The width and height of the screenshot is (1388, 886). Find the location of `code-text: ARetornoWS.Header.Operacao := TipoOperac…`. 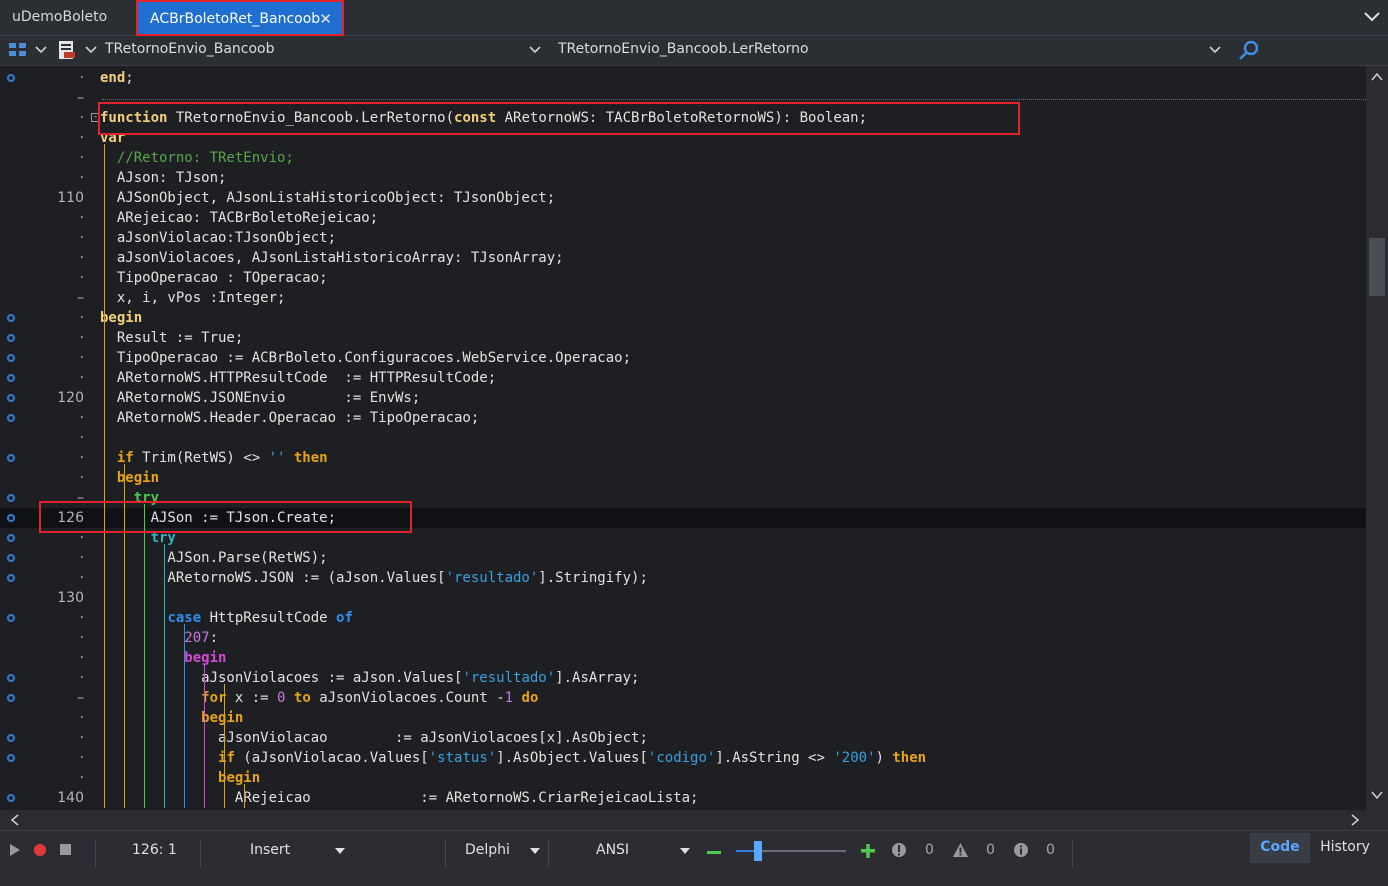

code-text: ARetornoWS.Header.Operacao := TipoOperac… is located at coordinates (289, 418).